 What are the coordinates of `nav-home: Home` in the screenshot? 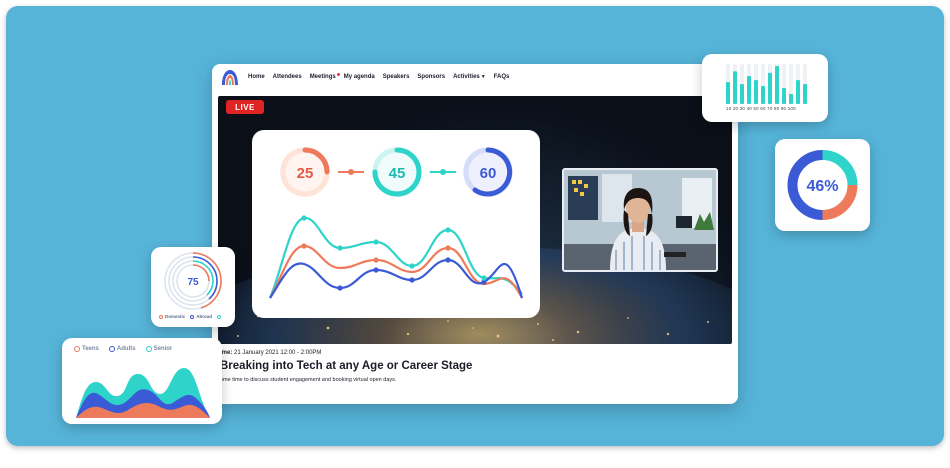 It's located at (256, 77).